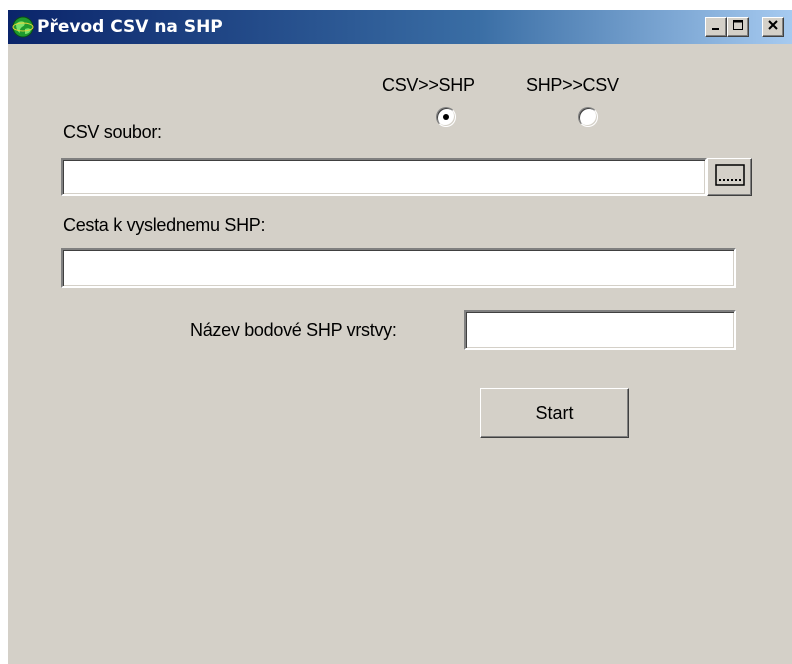  I want to click on minimize-button, so click(716, 27).